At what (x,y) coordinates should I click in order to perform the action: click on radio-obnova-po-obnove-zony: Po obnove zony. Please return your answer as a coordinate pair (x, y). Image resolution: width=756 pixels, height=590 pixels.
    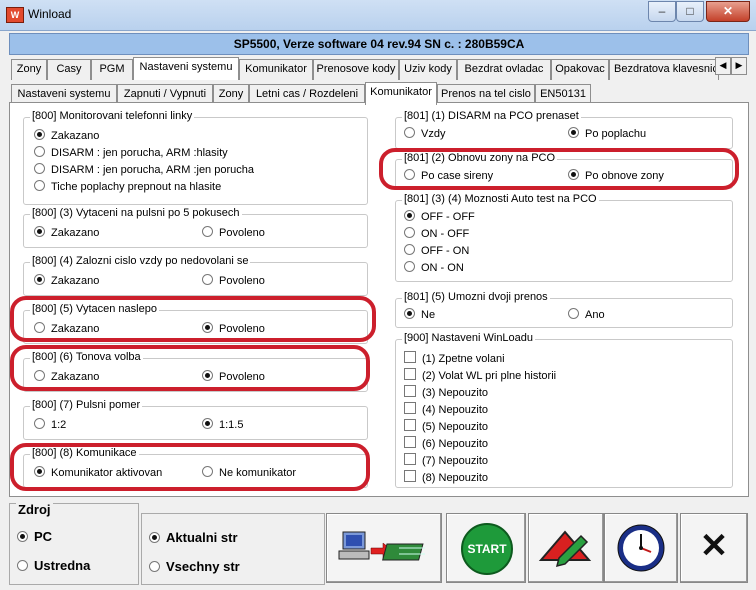
    Looking at the image, I should click on (616, 176).